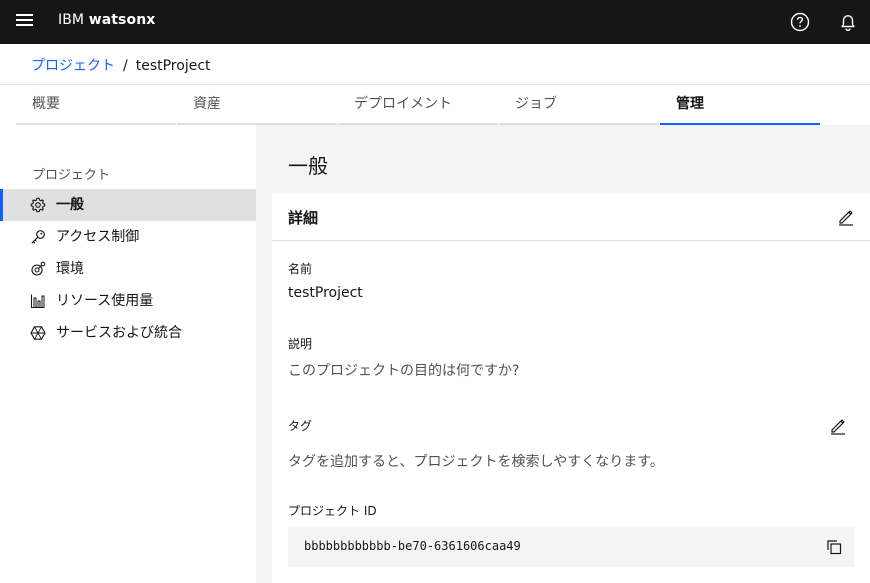  What do you see at coordinates (37, 301) in the screenshot?
I see `bar-chart-icon` at bounding box center [37, 301].